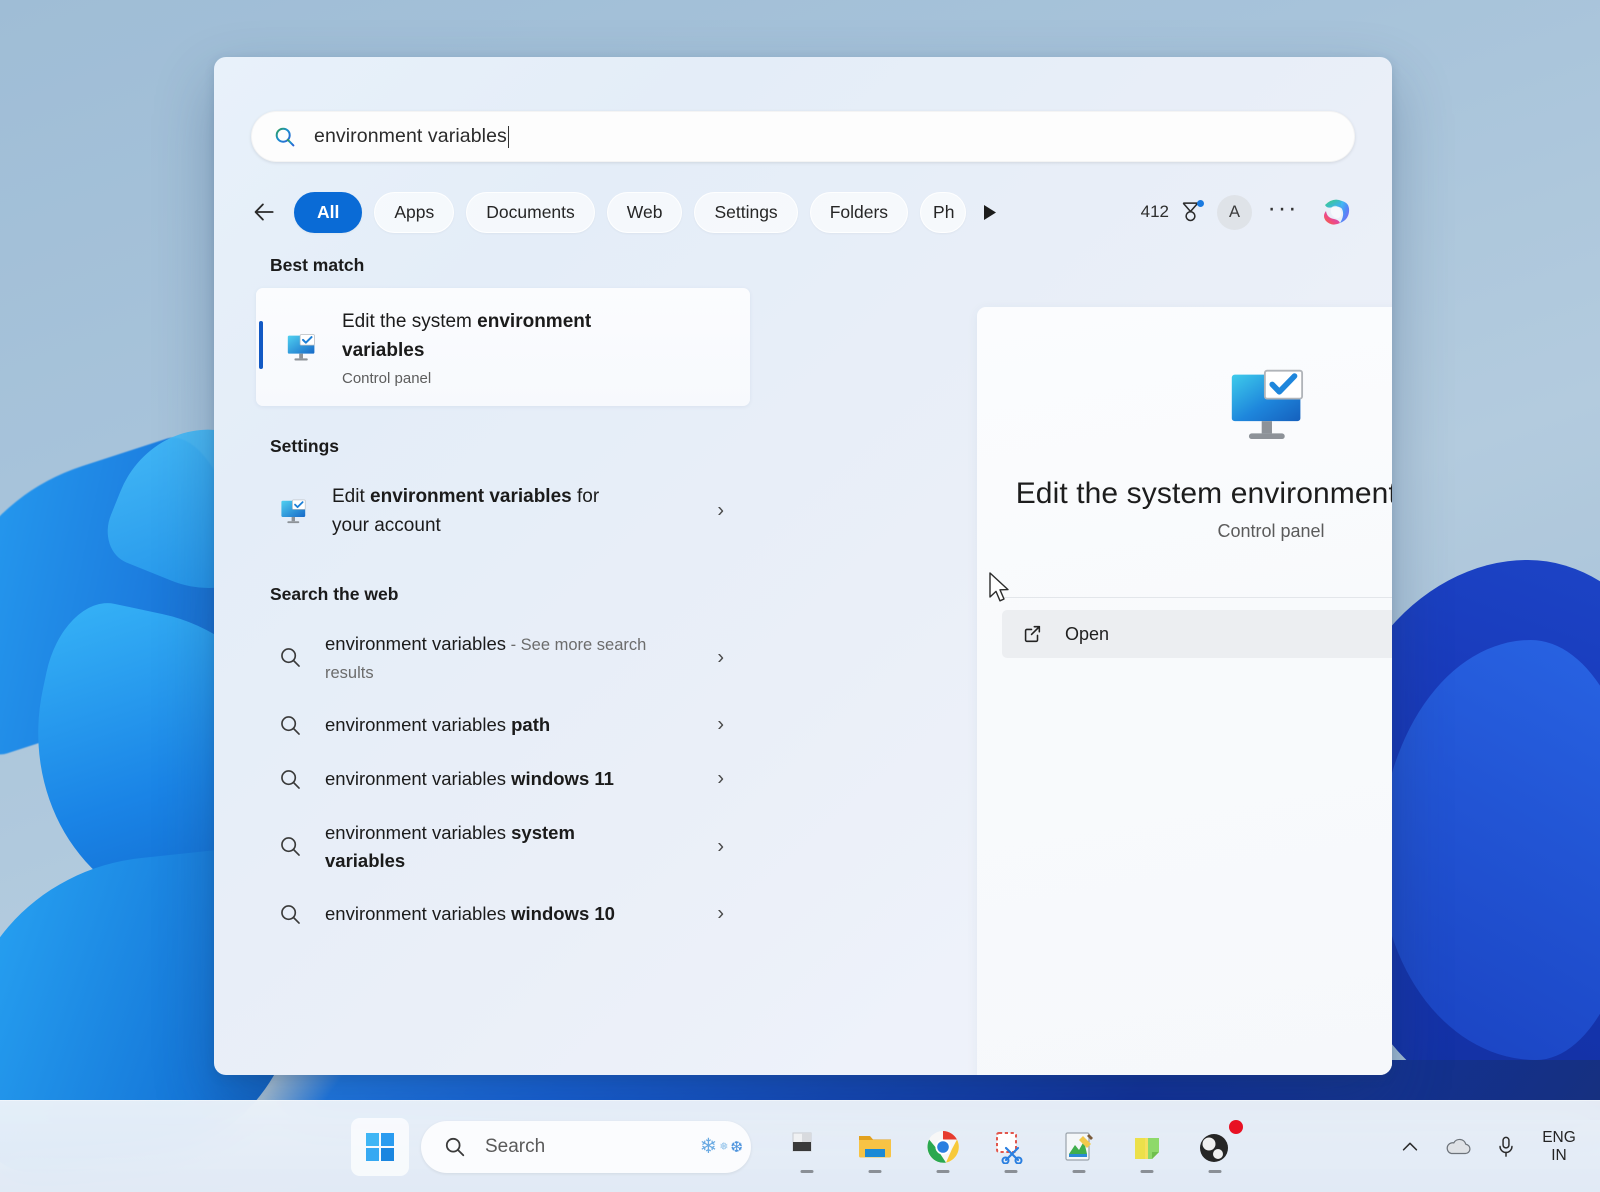 The height and width of the screenshot is (1192, 1600). Describe the element at coordinates (563, 914) in the screenshot. I see `label-bold: windows 10` at that location.